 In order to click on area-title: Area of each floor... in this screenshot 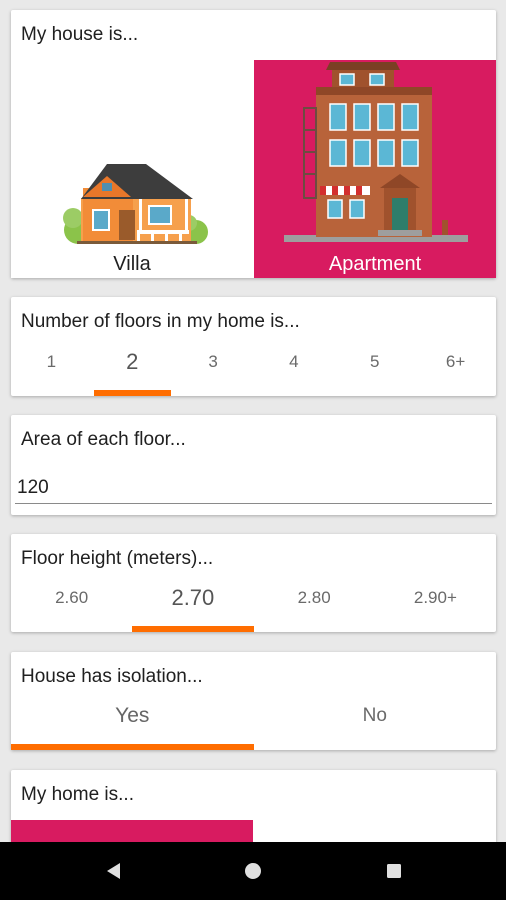, I will do `click(103, 439)`.